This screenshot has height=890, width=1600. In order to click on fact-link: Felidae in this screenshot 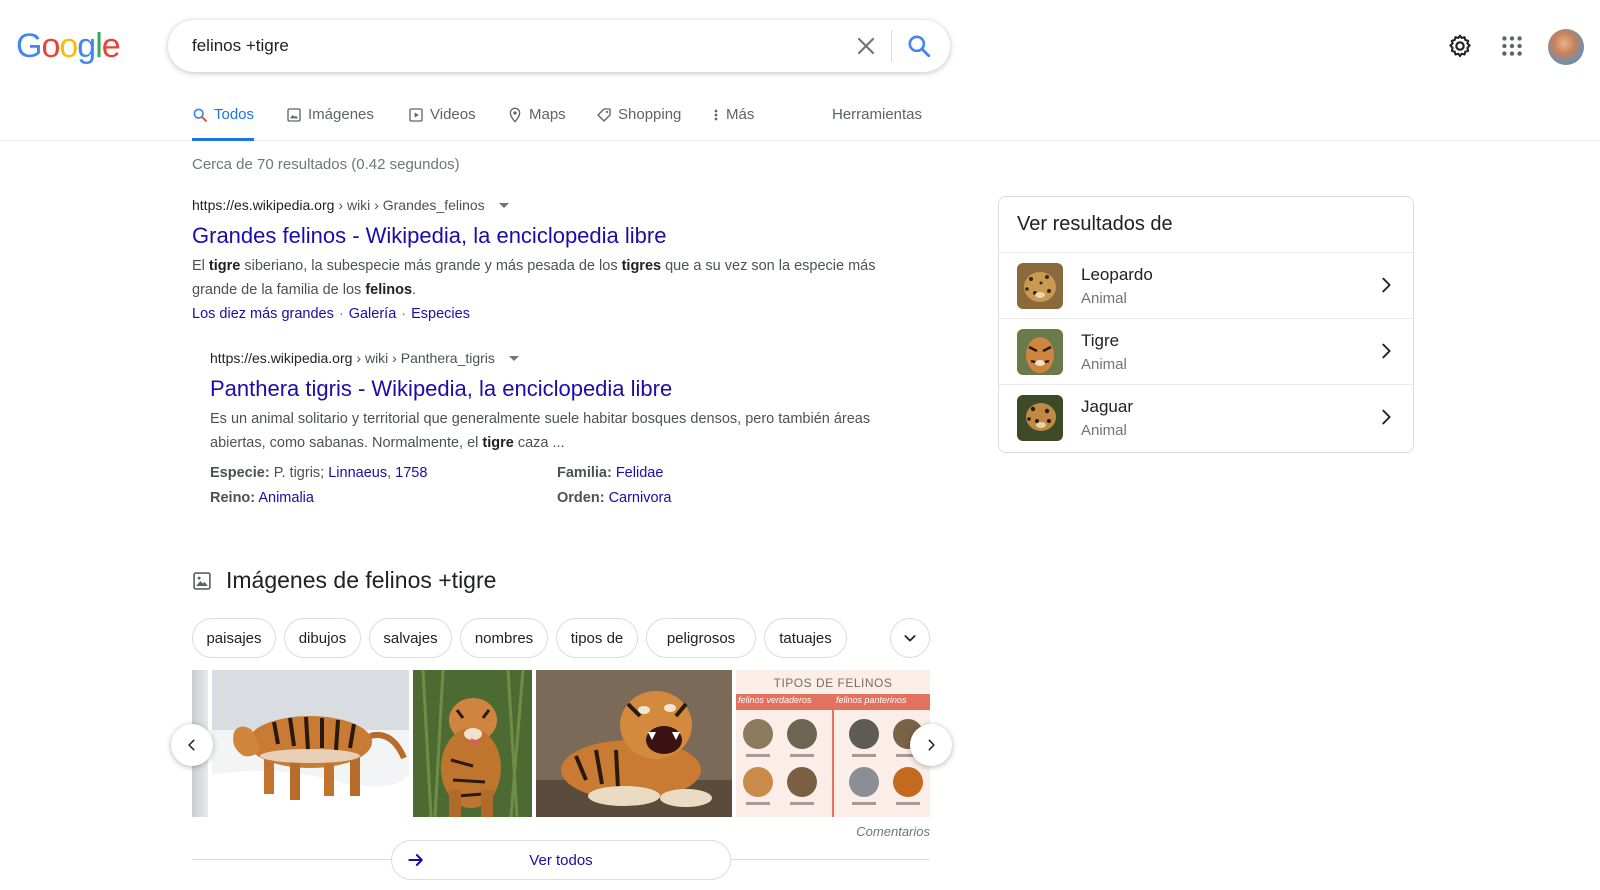, I will do `click(640, 473)`.